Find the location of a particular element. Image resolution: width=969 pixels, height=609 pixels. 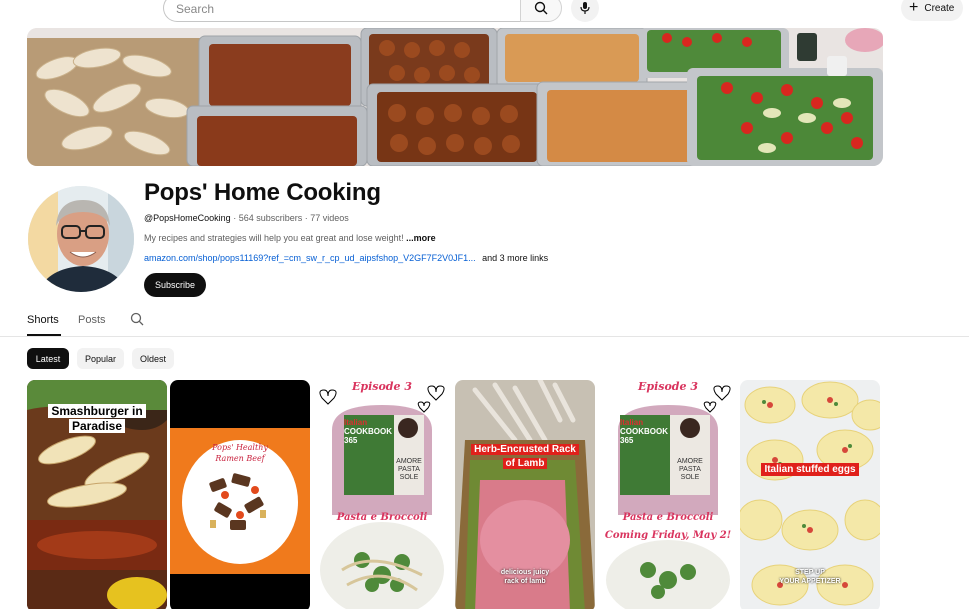

channel-name: Pops' Home Cooking is located at coordinates (262, 192).